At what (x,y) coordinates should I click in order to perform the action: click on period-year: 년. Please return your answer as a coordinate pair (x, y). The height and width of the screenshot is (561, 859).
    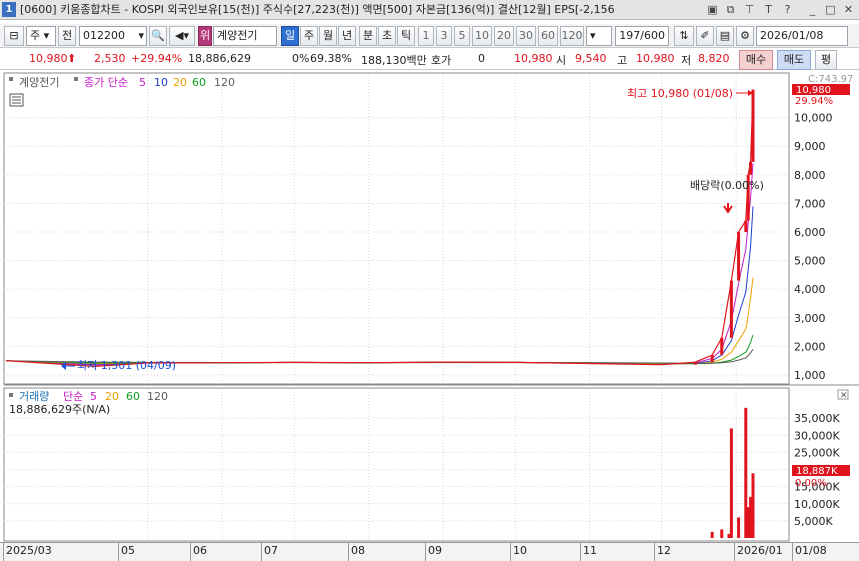
    Looking at the image, I should click on (347, 36).